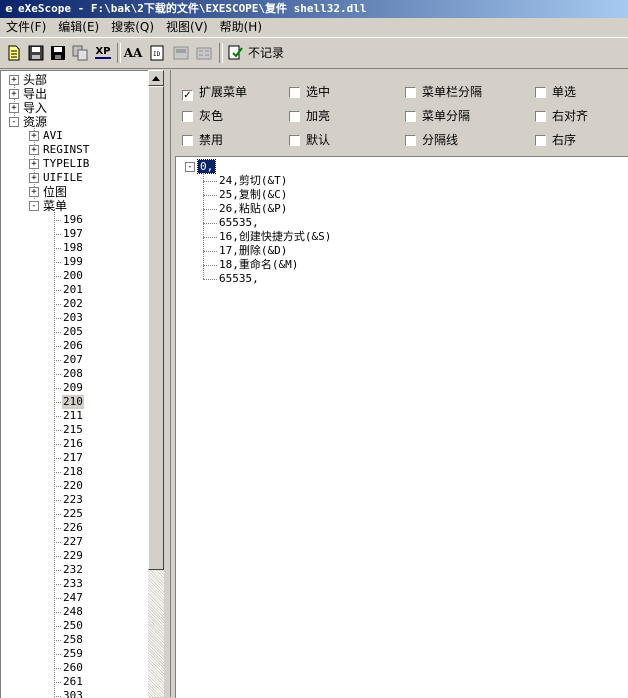 The width and height of the screenshot is (628, 698). Describe the element at coordinates (26, 27) in the screenshot. I see `menu-file: 文件(F)` at that location.